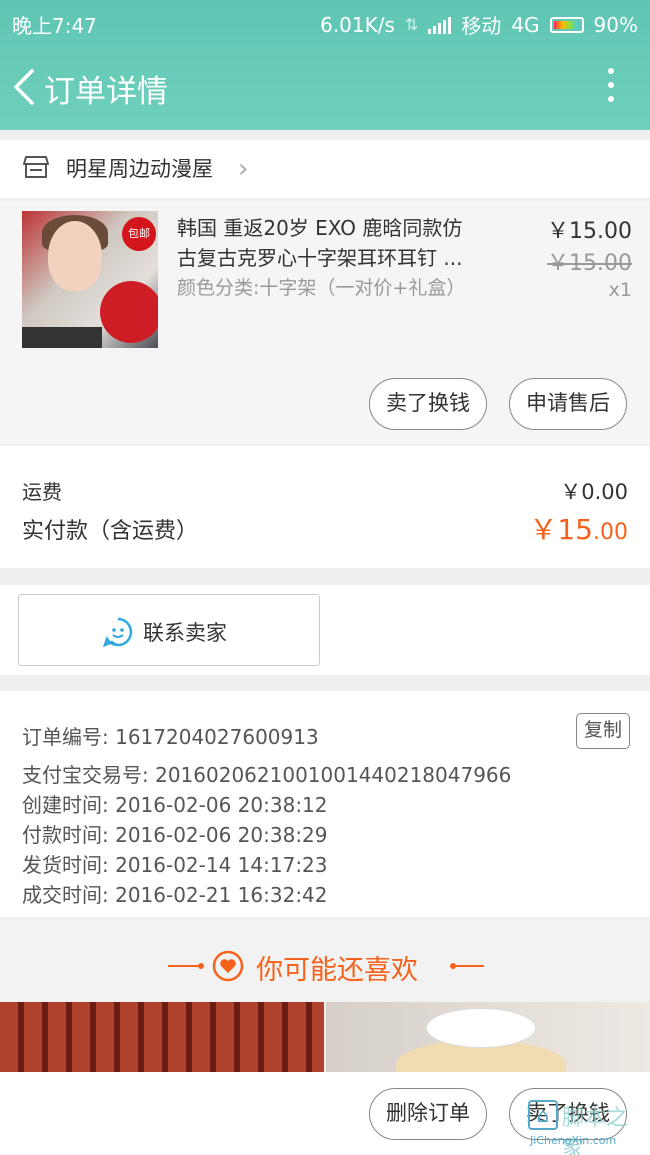  I want to click on store-icon, so click(36, 167).